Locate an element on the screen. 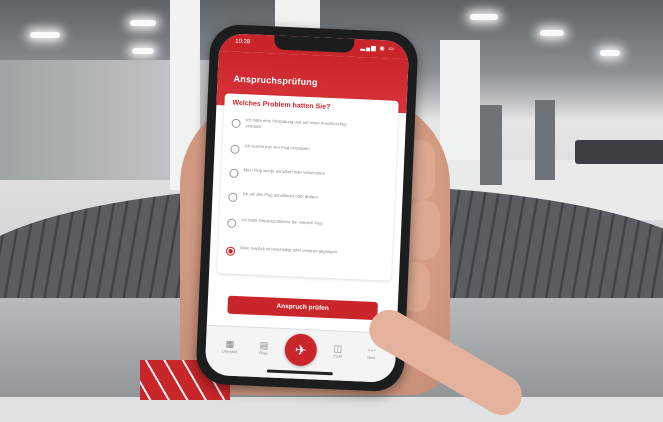 The width and height of the screenshot is (663, 422). tab-label: Profil is located at coordinates (337, 356).